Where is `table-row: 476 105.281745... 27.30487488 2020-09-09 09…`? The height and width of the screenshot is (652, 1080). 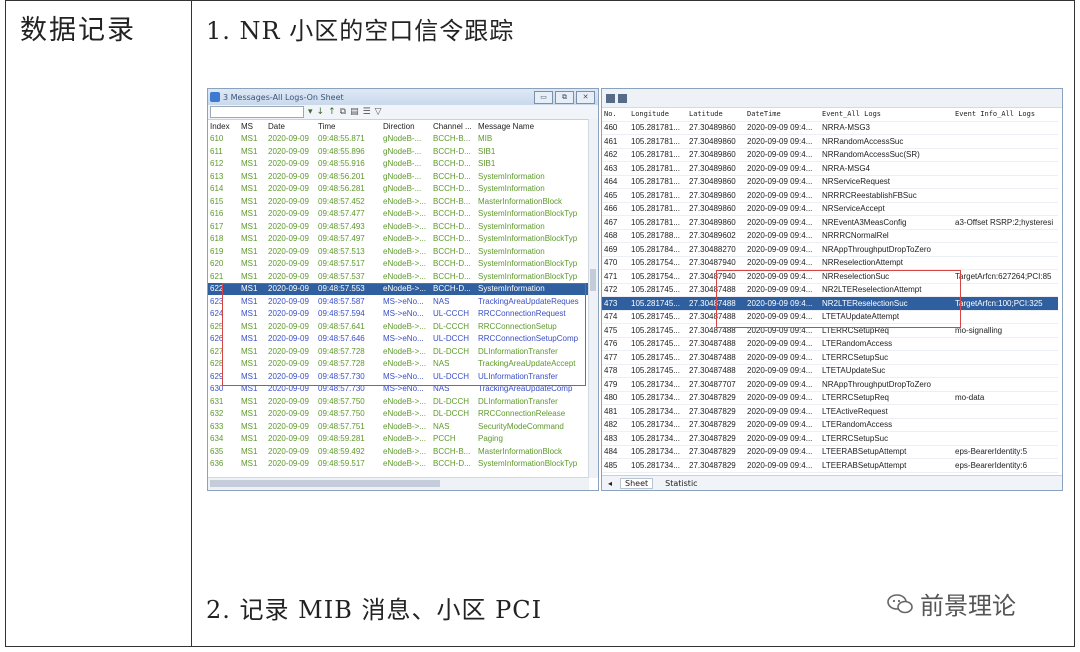 table-row: 476 105.281745... 27.30487488 2020-09-09 09… is located at coordinates (830, 344).